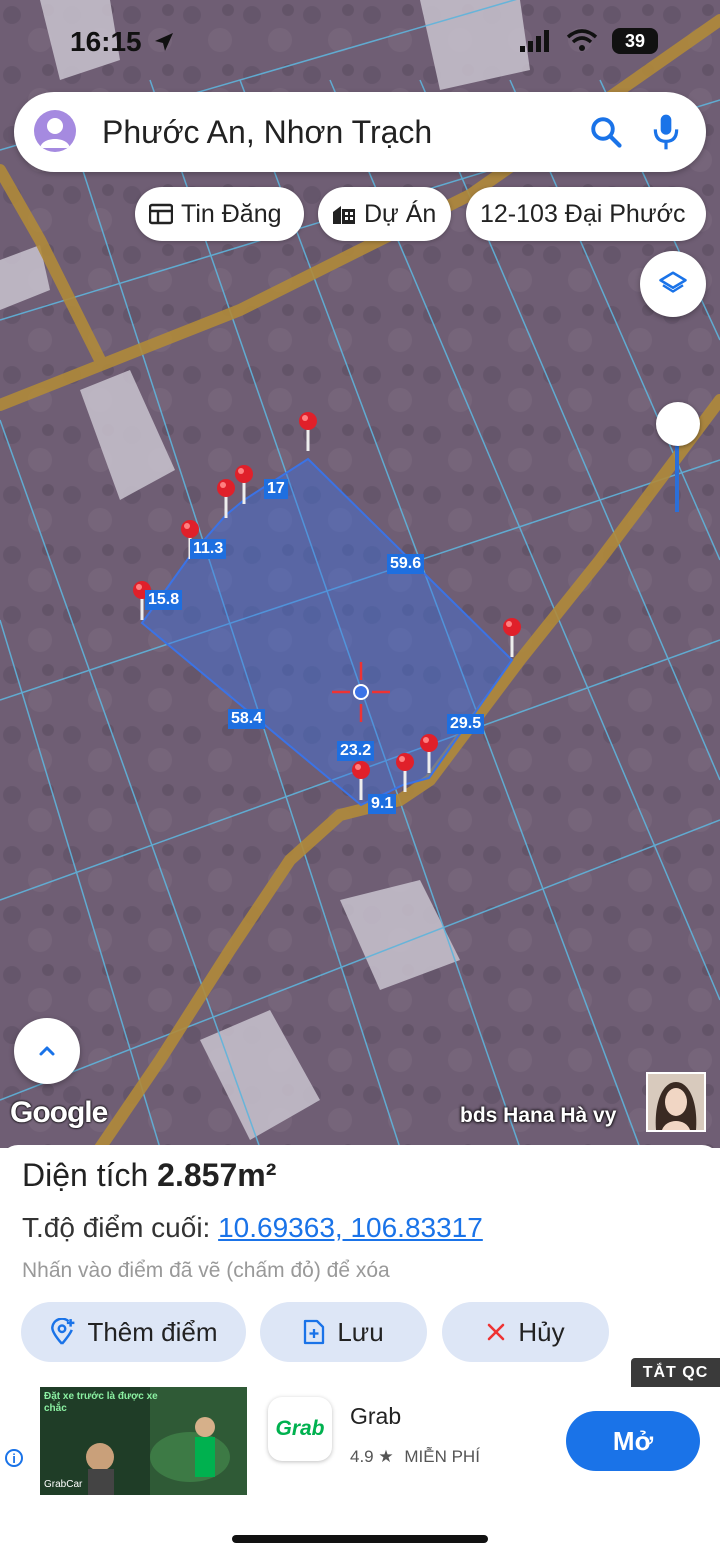  I want to click on chip-tin-dang: Tin Đăng, so click(219, 214).